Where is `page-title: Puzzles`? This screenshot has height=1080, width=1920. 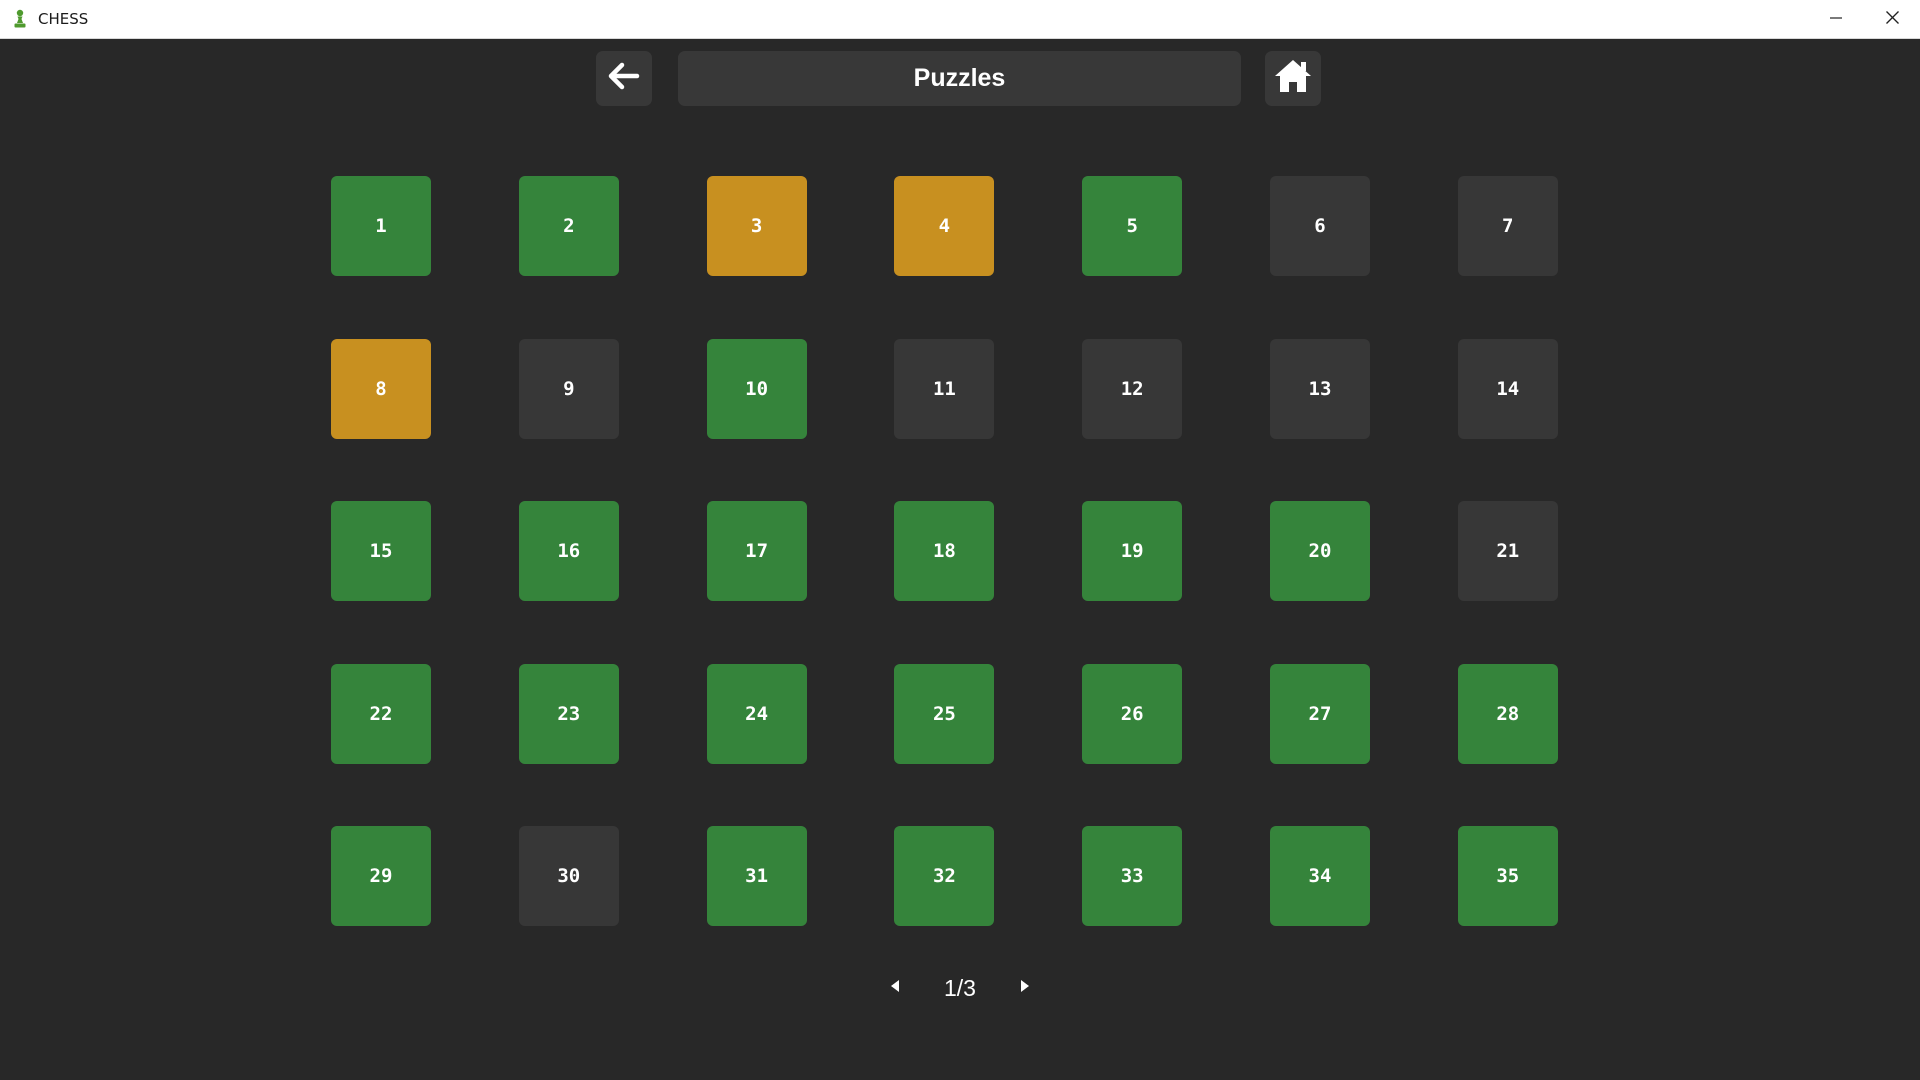
page-title: Puzzles is located at coordinates (959, 78).